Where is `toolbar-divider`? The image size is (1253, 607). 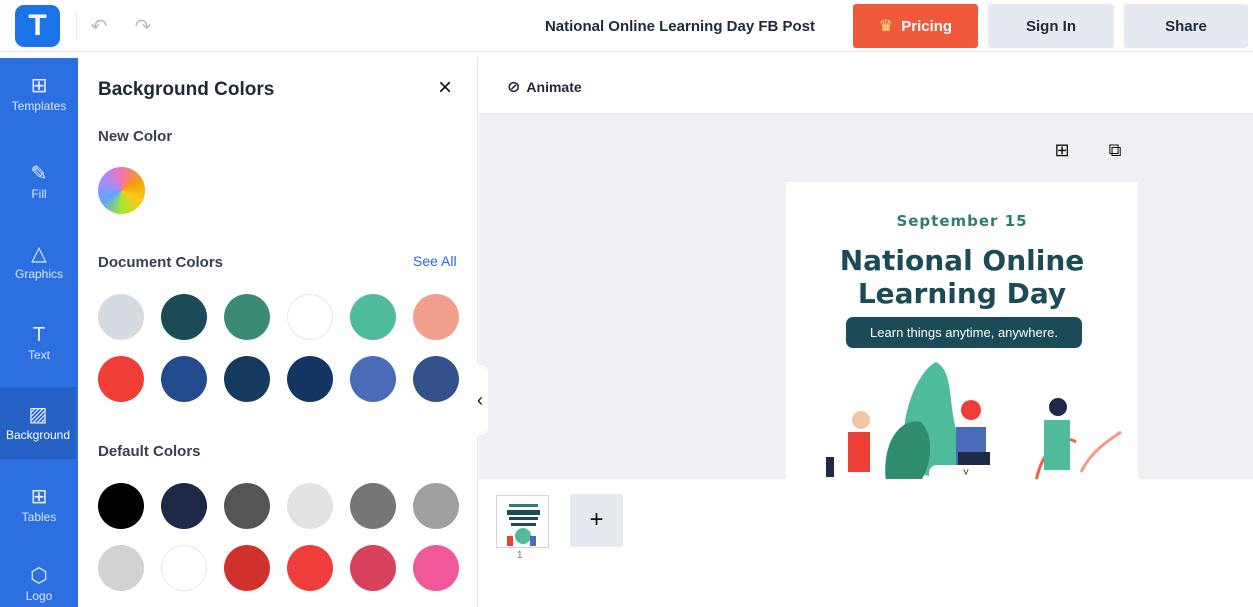 toolbar-divider is located at coordinates (76, 26).